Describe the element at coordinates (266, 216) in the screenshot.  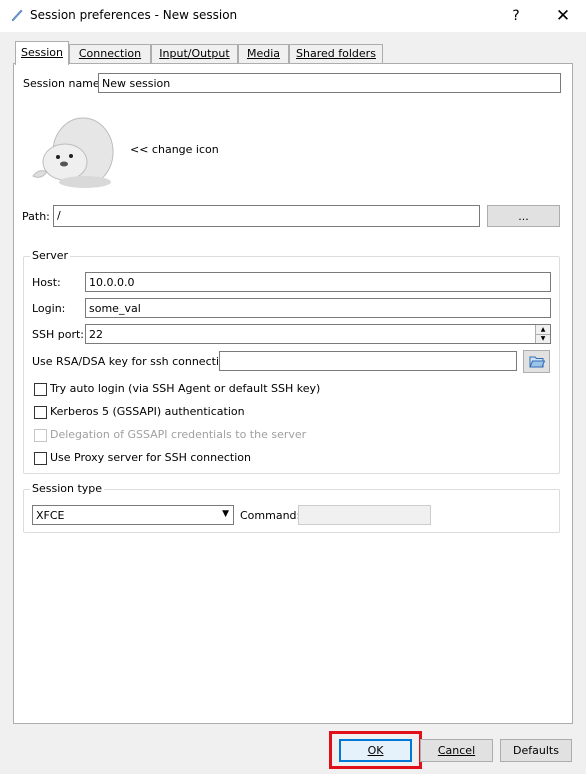
I see `path-input: /` at that location.